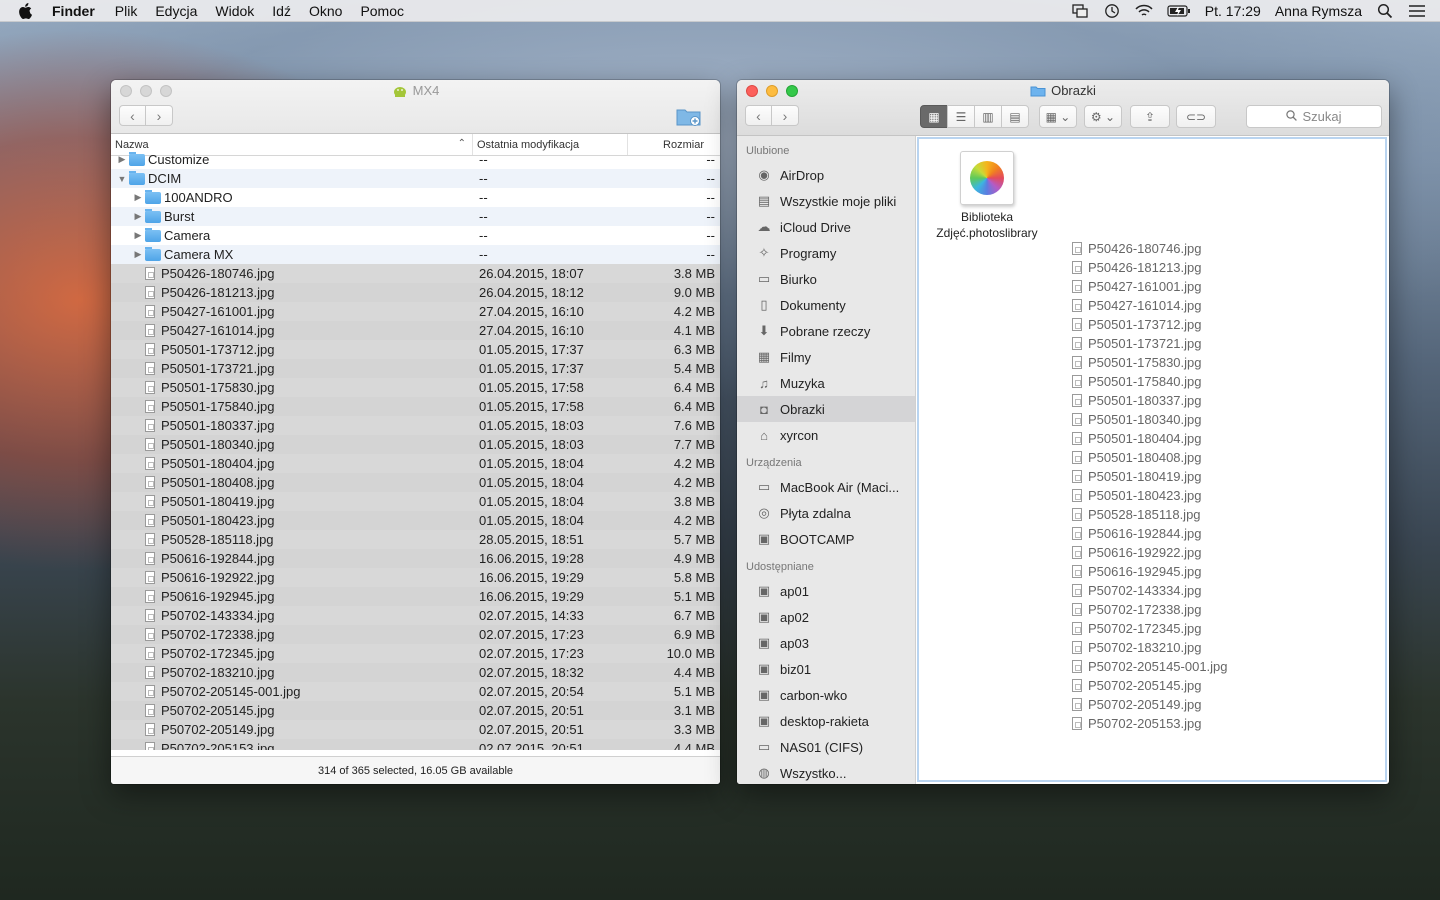 The height and width of the screenshot is (900, 1440). Describe the element at coordinates (826, 669) in the screenshot. I see `sidebar-item: ▣ biz01` at that location.